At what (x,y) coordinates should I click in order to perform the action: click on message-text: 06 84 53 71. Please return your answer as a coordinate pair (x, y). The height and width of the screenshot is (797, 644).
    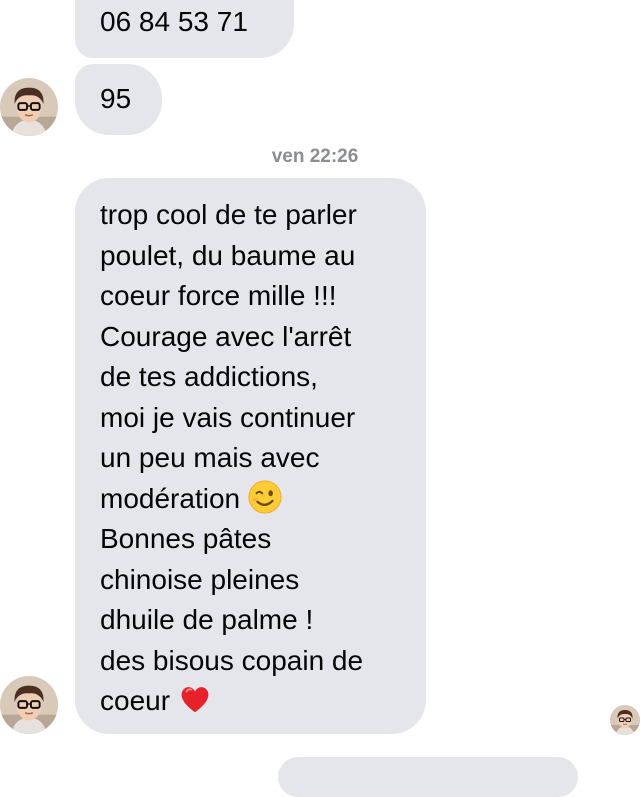
    Looking at the image, I should click on (174, 21).